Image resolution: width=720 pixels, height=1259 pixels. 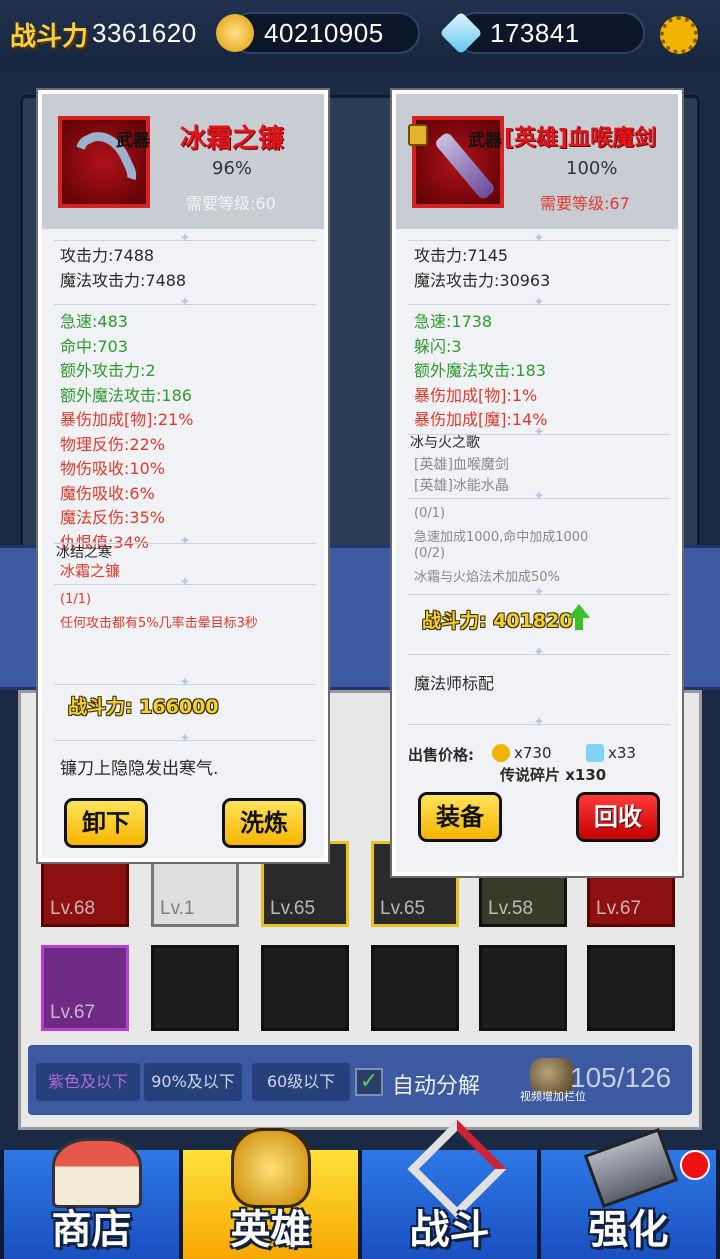 What do you see at coordinates (497, 621) in the screenshot?
I see `combat-power: 战斗力: 401820` at bounding box center [497, 621].